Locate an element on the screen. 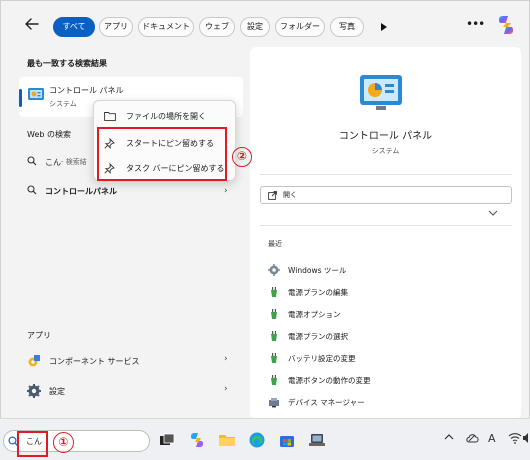 Image resolution: width=530 pixels, height=460 pixels. control-panel-icon is located at coordinates (36, 96).